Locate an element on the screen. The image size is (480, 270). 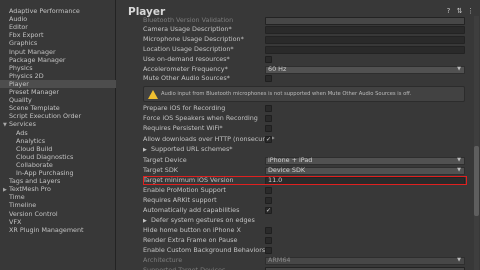
setting-label-text: Bluetooth Version Validation is located at coordinates (188, 20).